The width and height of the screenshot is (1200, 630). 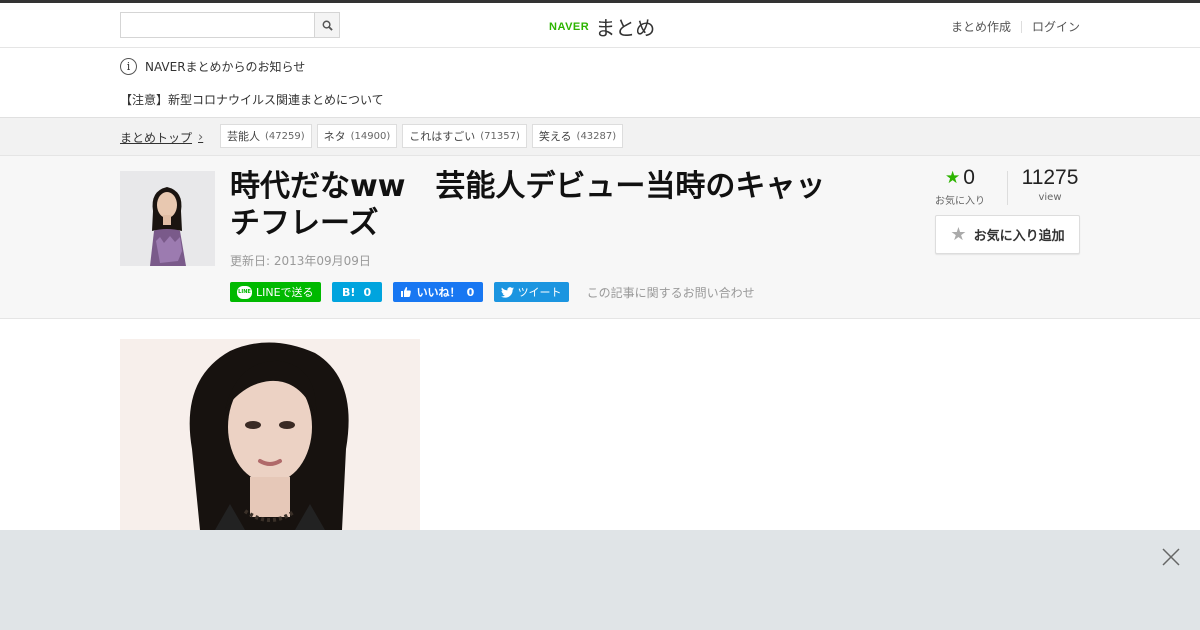 What do you see at coordinates (243, 136) in the screenshot?
I see `tag-label: 芸能人` at bounding box center [243, 136].